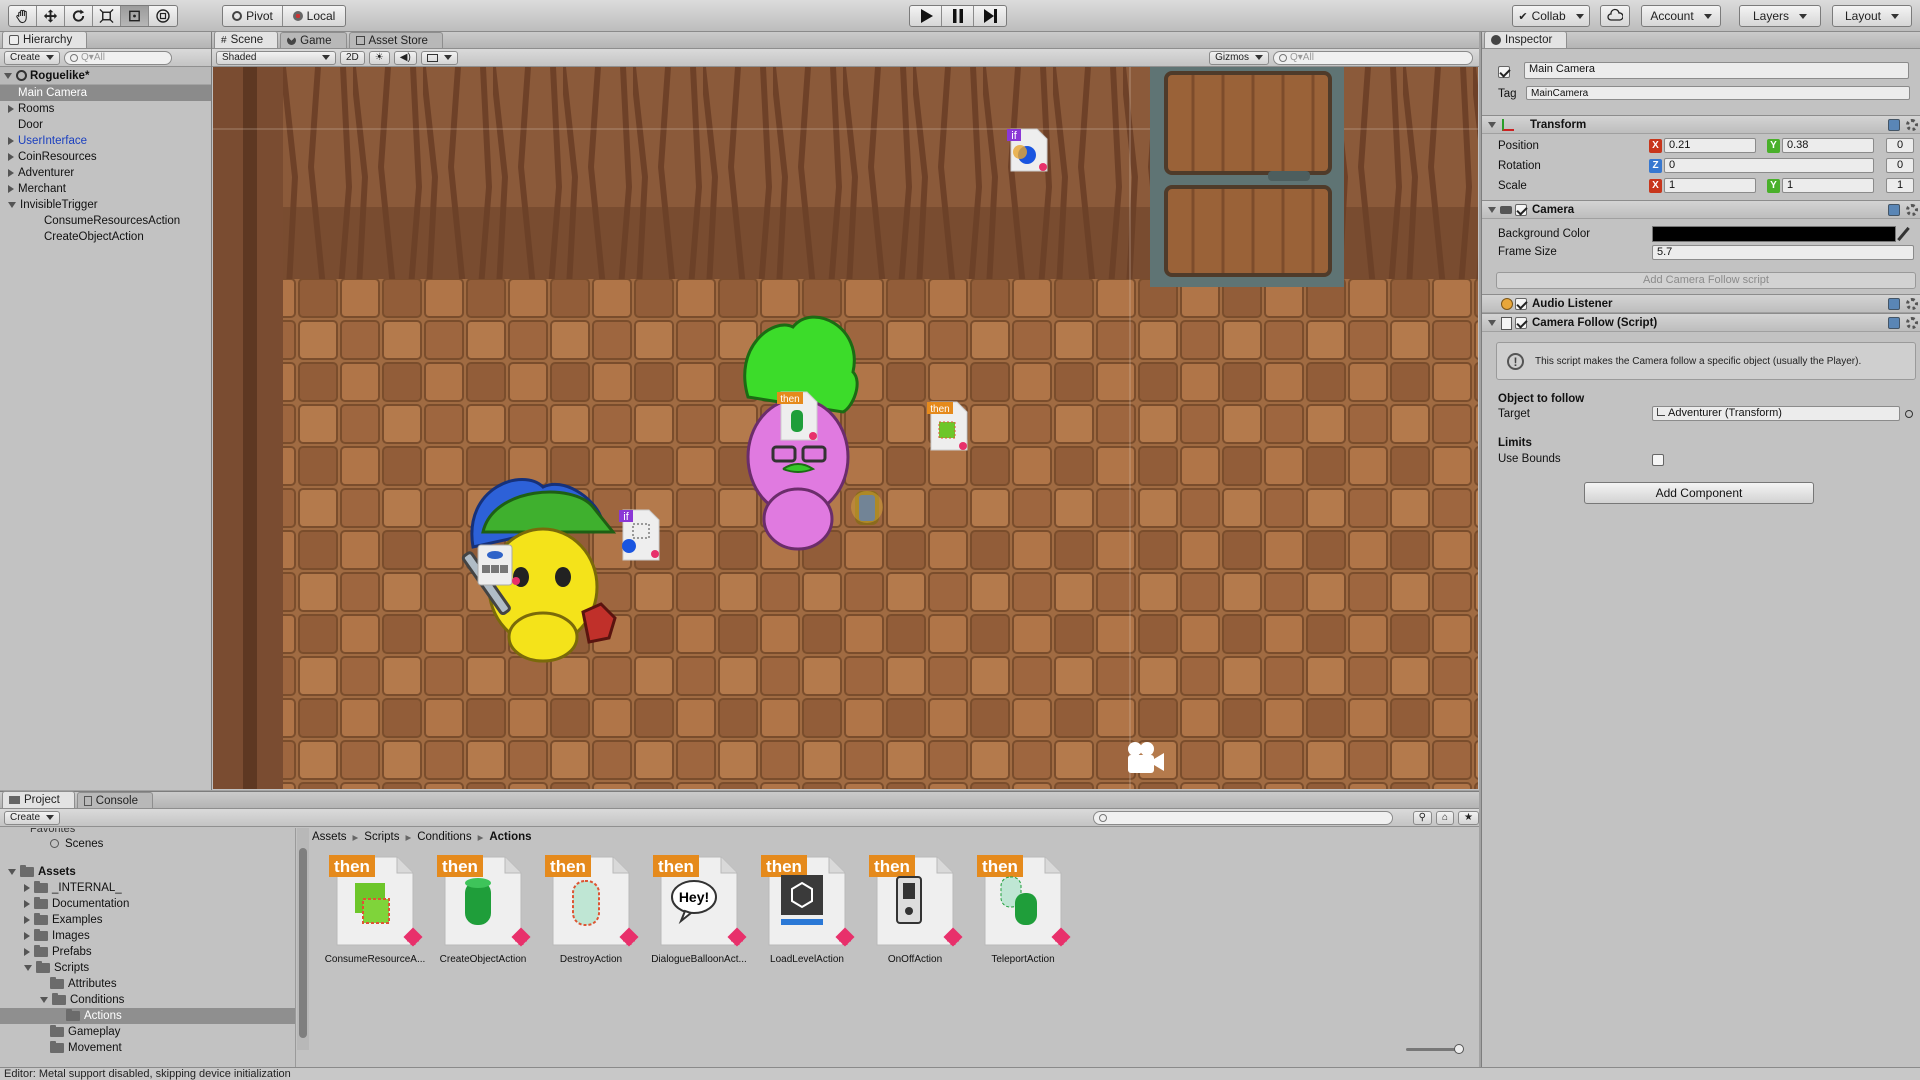 The width and height of the screenshot is (1920, 1080). Describe the element at coordinates (807, 909) in the screenshot. I see `asset-item: then LoadLevelAction` at that location.